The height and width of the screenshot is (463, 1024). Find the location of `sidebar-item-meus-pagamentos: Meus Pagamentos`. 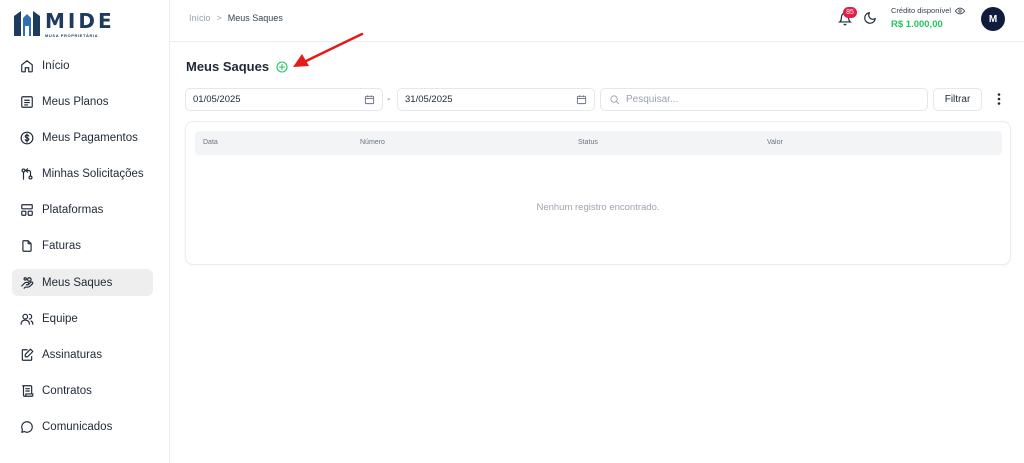

sidebar-item-meus-pagamentos: Meus Pagamentos is located at coordinates (82, 137).